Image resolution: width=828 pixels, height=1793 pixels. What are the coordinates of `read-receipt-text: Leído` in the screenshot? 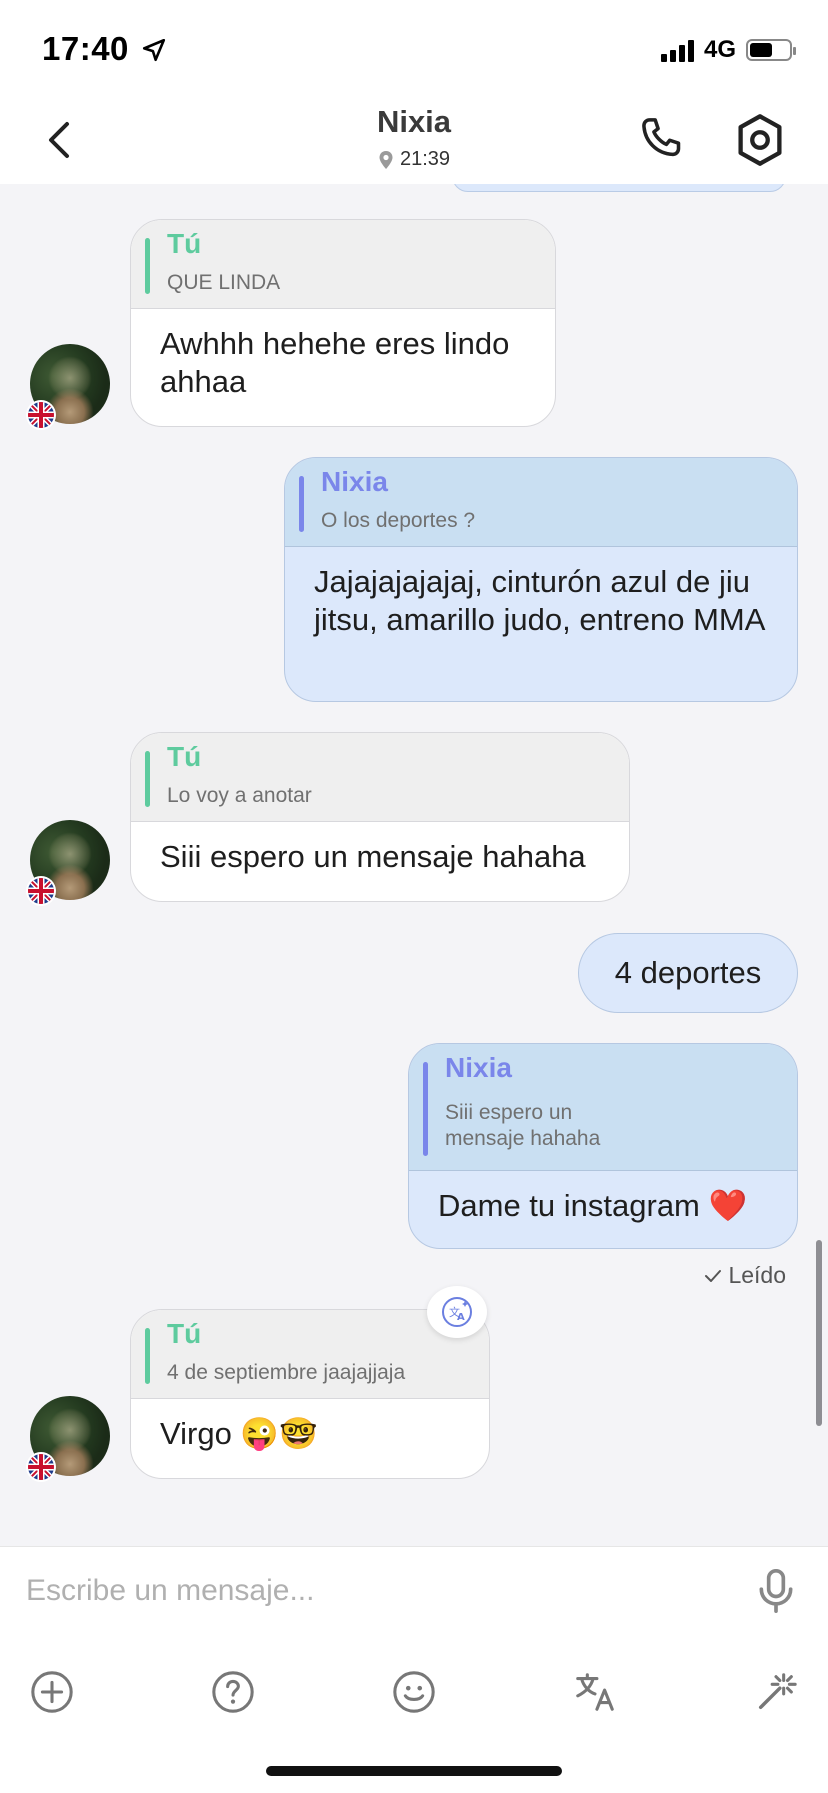 It's located at (757, 1275).